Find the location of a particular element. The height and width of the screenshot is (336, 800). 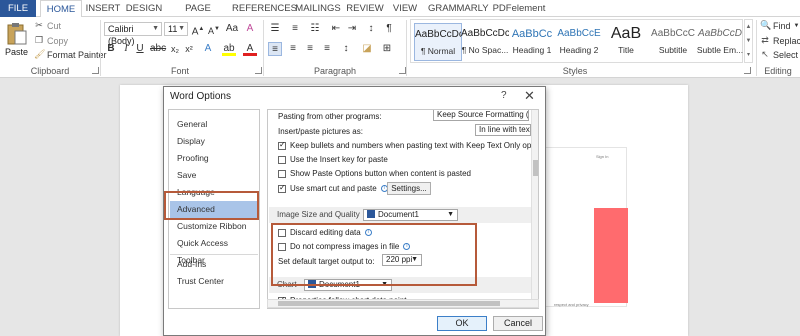

align-left-icon: ≡ is located at coordinates (275, 49).